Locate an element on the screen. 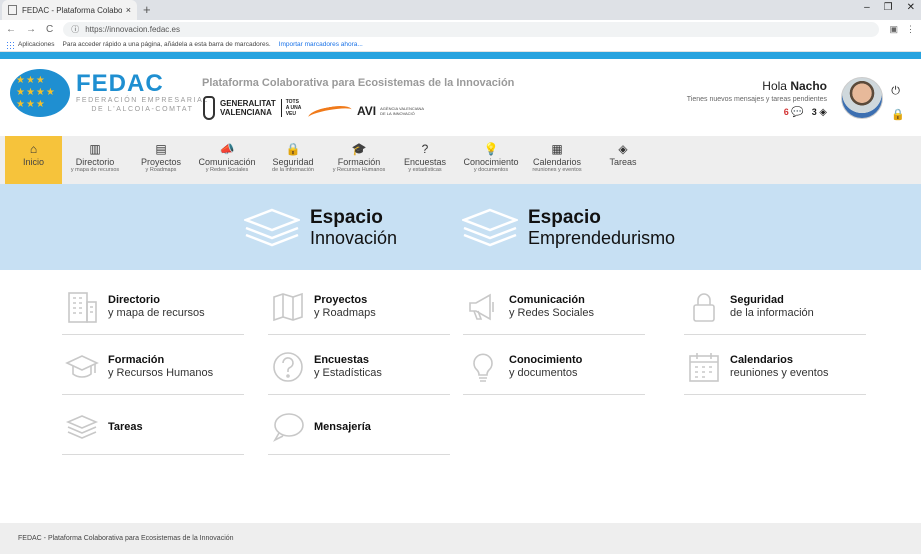 Image resolution: width=921 pixels, height=554 pixels. module-comunicacion: Comunicación y Redes Sociales is located at coordinates (554, 307).